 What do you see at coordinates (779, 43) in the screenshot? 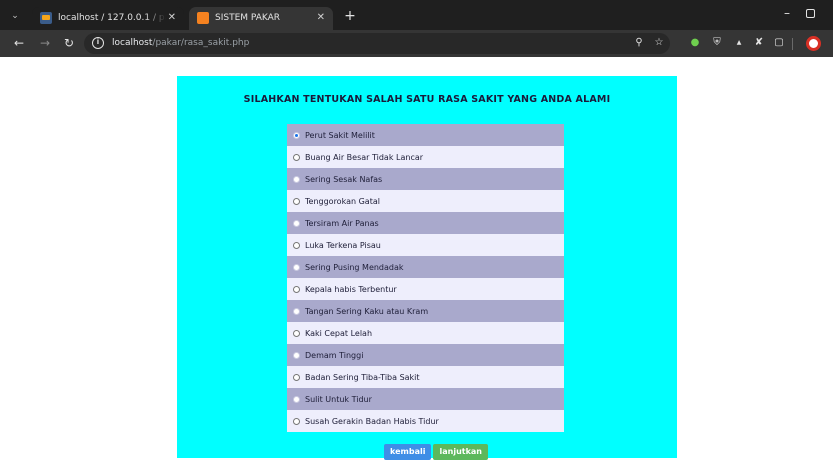
I see `extensions-puzzle-icon: ▢` at bounding box center [779, 43].